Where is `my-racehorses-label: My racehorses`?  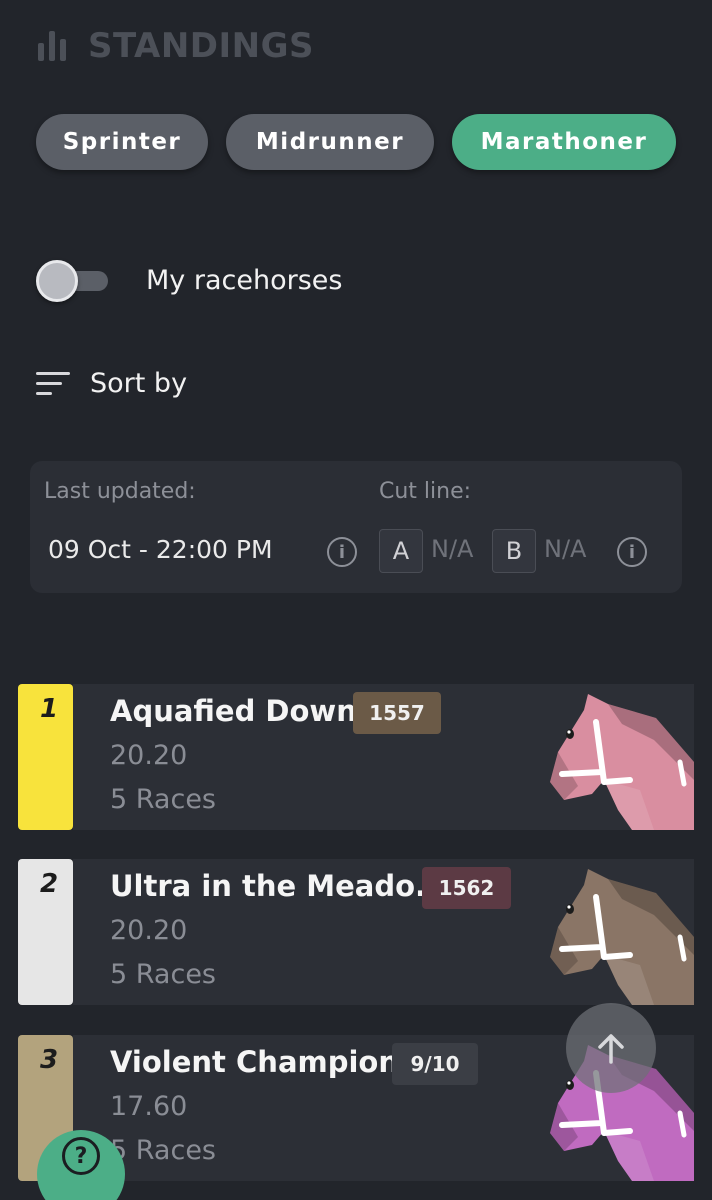
my-racehorses-label: My racehorses is located at coordinates (244, 280).